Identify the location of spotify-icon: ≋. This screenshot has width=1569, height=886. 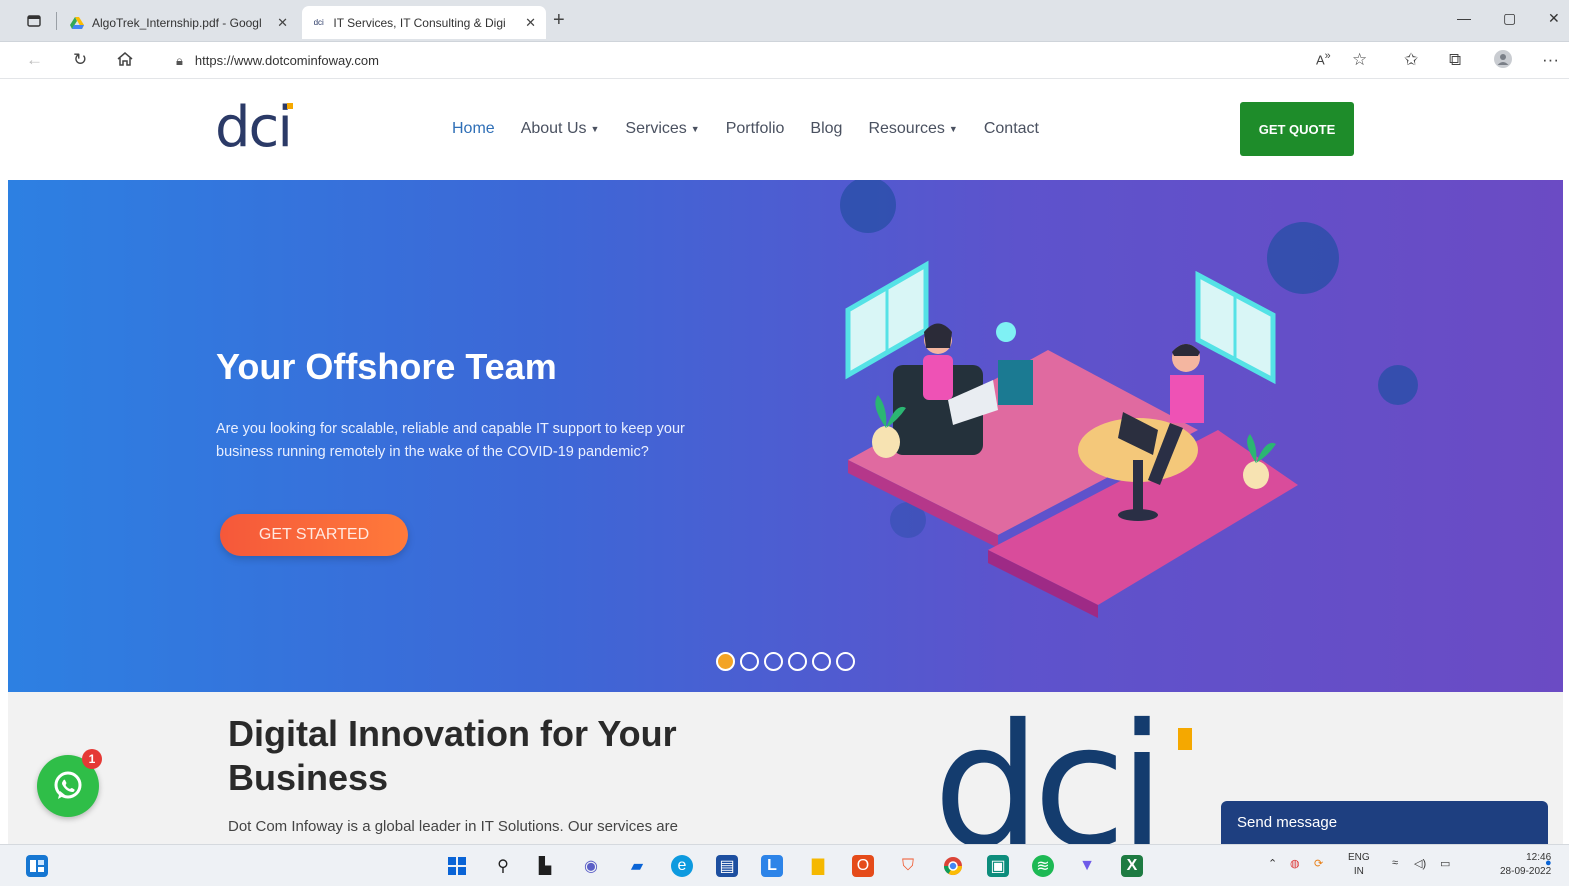
(1043, 866).